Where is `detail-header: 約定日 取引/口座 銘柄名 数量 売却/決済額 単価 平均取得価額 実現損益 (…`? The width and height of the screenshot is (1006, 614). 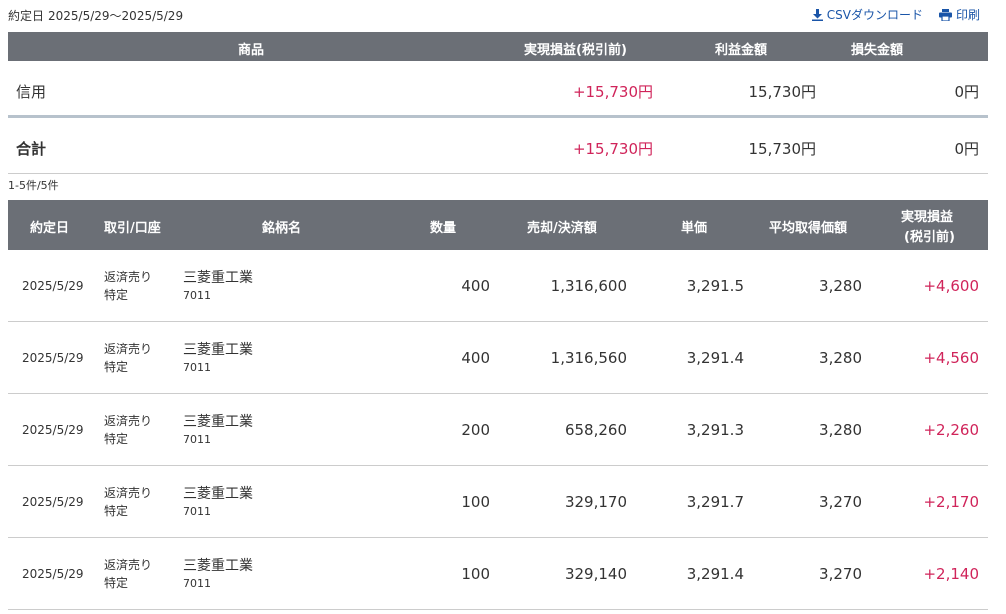
detail-header: 約定日 取引/口座 銘柄名 数量 売却/決済額 単価 平均取得価額 実現損益 (… is located at coordinates (498, 225).